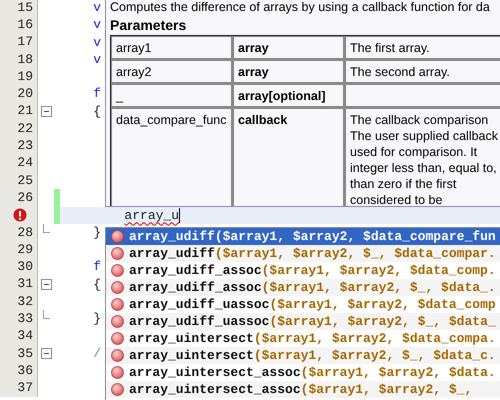 The height and width of the screenshot is (400, 500). What do you see at coordinates (300, 8) in the screenshot?
I see `doc-summary: Computes the difference of arrays by using a callback function for da` at bounding box center [300, 8].